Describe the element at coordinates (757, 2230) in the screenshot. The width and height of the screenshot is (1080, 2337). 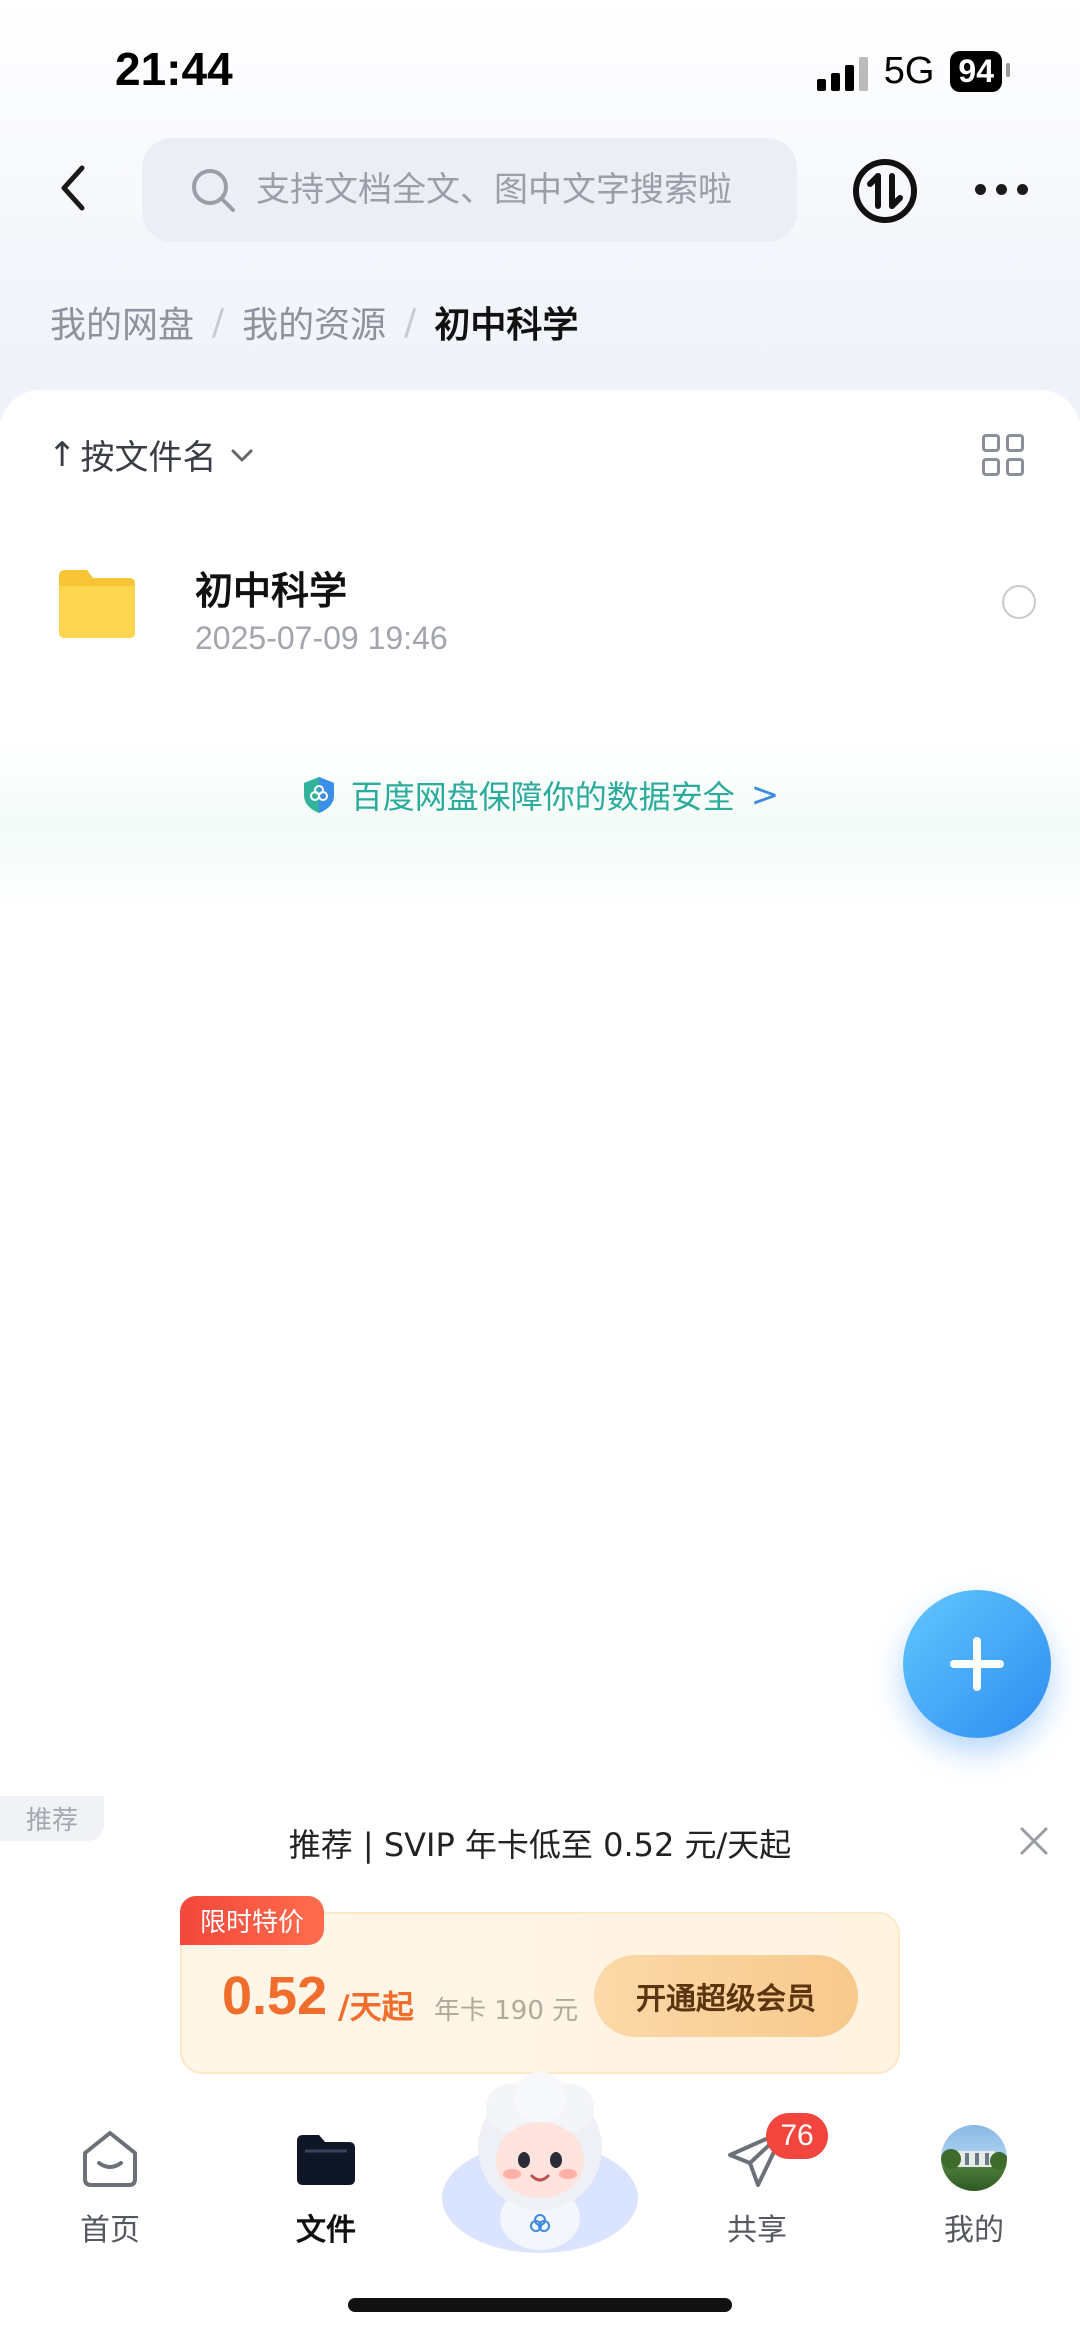
I see `nav-label: 共享` at that location.